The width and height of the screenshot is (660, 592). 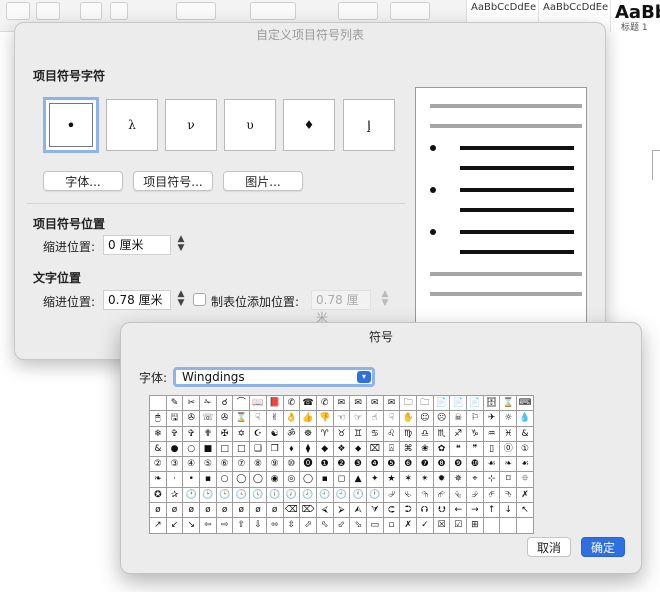 I want to click on symbol-cell: ⧫, so click(x=308, y=449).